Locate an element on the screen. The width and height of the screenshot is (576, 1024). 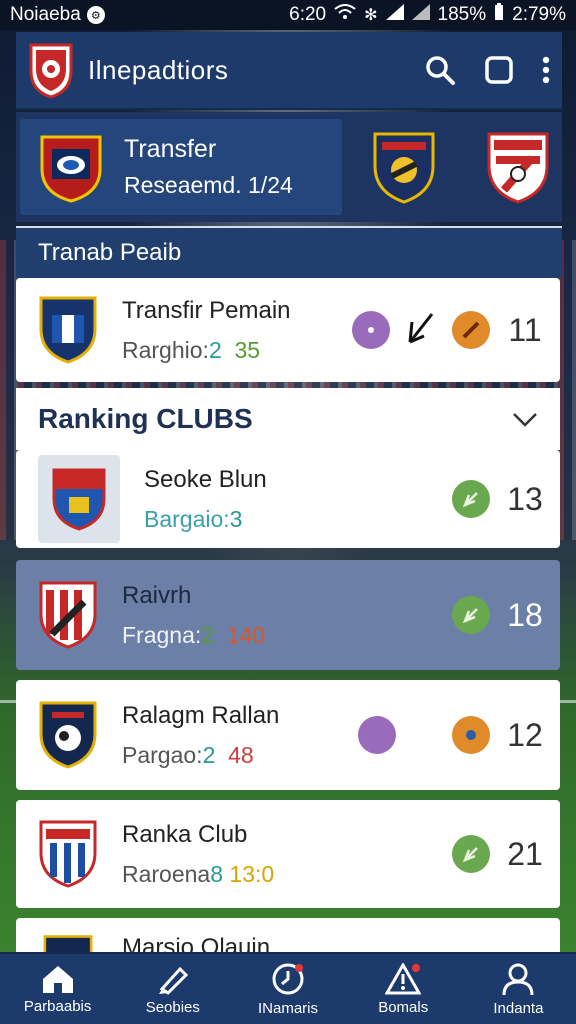
ranking-row-highlighted: Raivrh Fragna:2 140 18 is located at coordinates (288, 615).